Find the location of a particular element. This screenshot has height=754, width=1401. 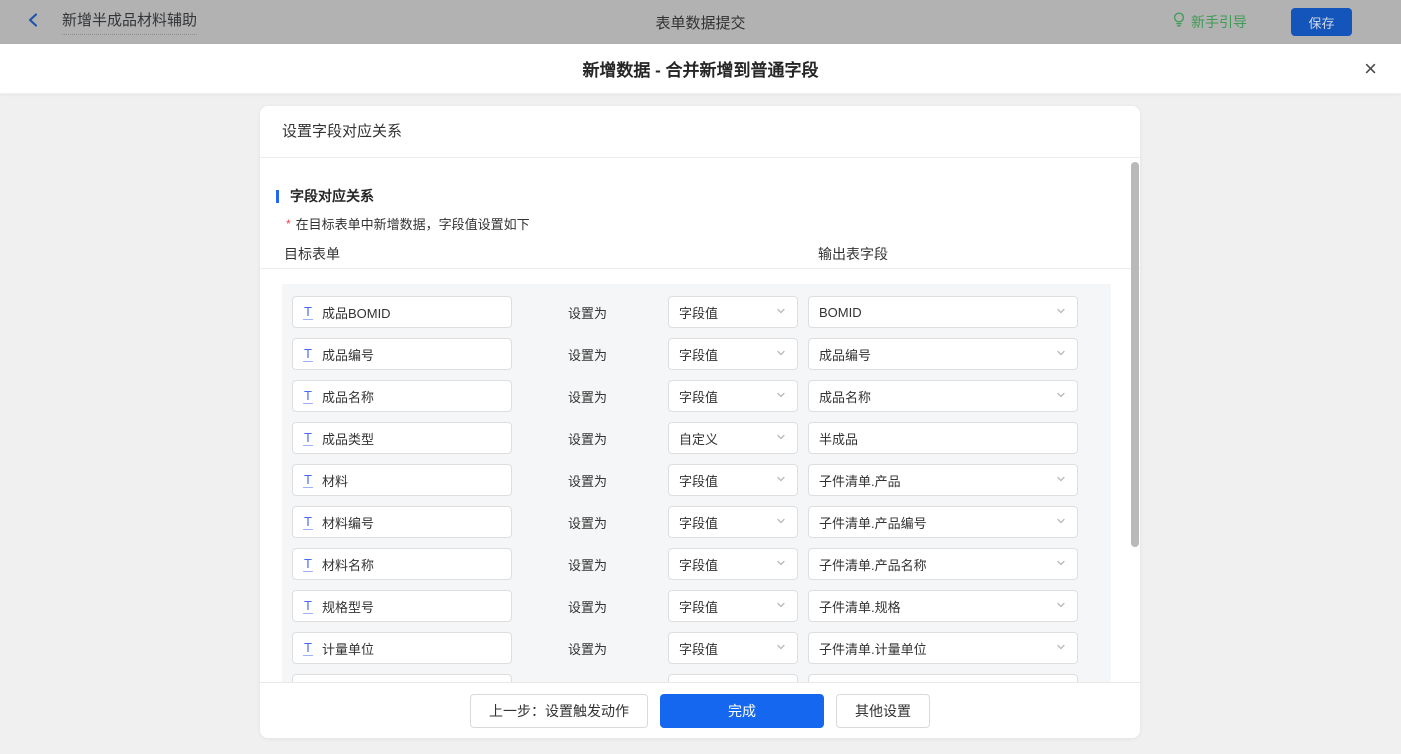

card-header-title: 设置字段对应关系 is located at coordinates (700, 132).